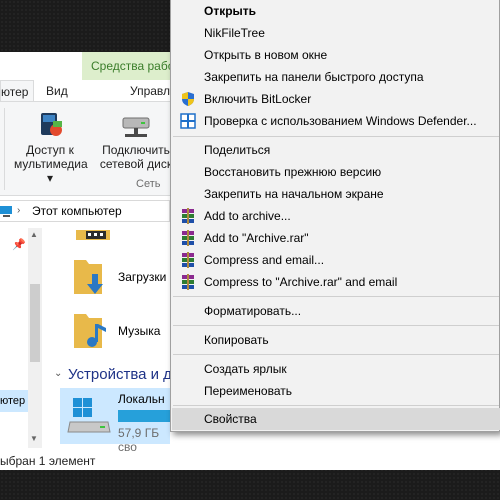 The height and width of the screenshot is (500, 500). What do you see at coordinates (336, 340) in the screenshot?
I see `menu-item-copy: Копировать` at bounding box center [336, 340].